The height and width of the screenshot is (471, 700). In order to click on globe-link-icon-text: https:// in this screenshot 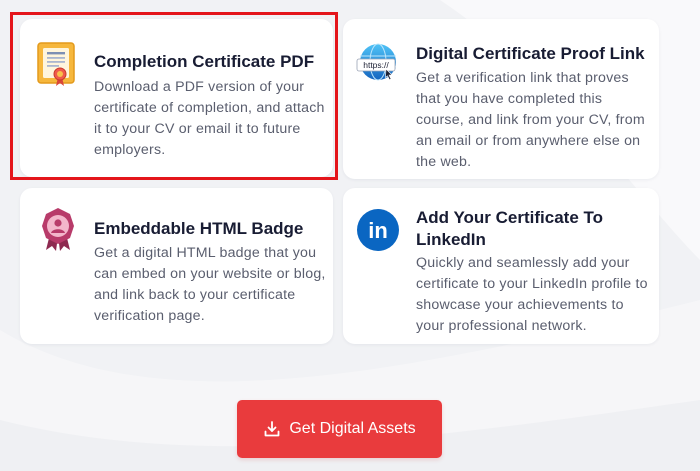, I will do `click(376, 65)`.